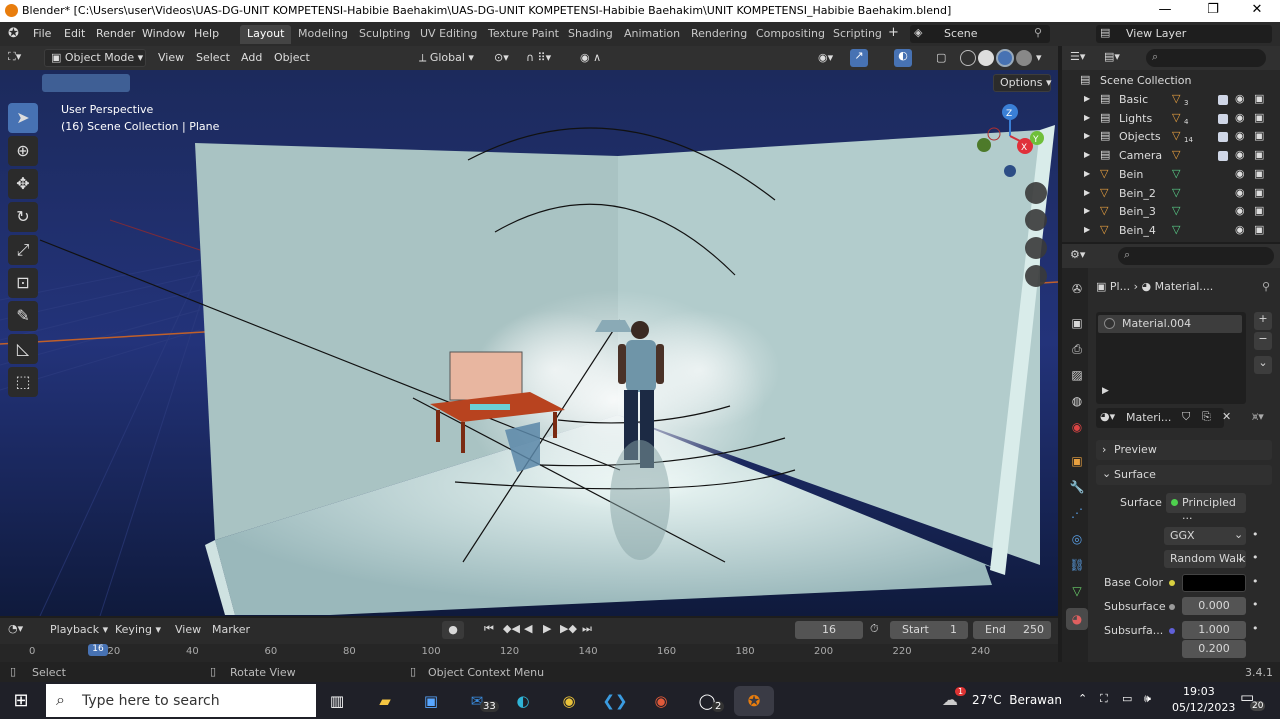 The image size is (1280, 719). Describe the element at coordinates (874, 629) in the screenshot. I see `stopwatch-icon: ⏱` at that location.